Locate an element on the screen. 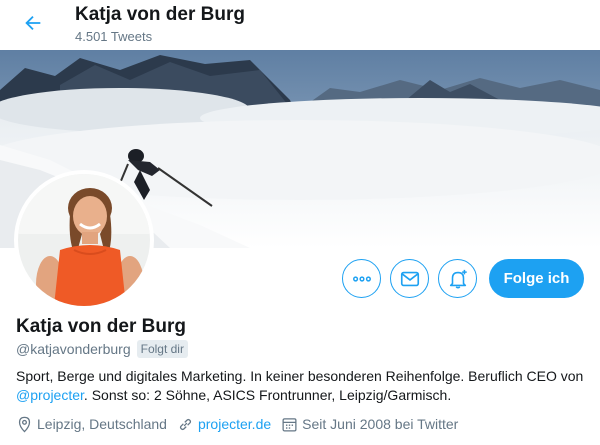 The height and width of the screenshot is (445, 600). joined-text: Seit Juni 2008 bei Twitter is located at coordinates (380, 424).